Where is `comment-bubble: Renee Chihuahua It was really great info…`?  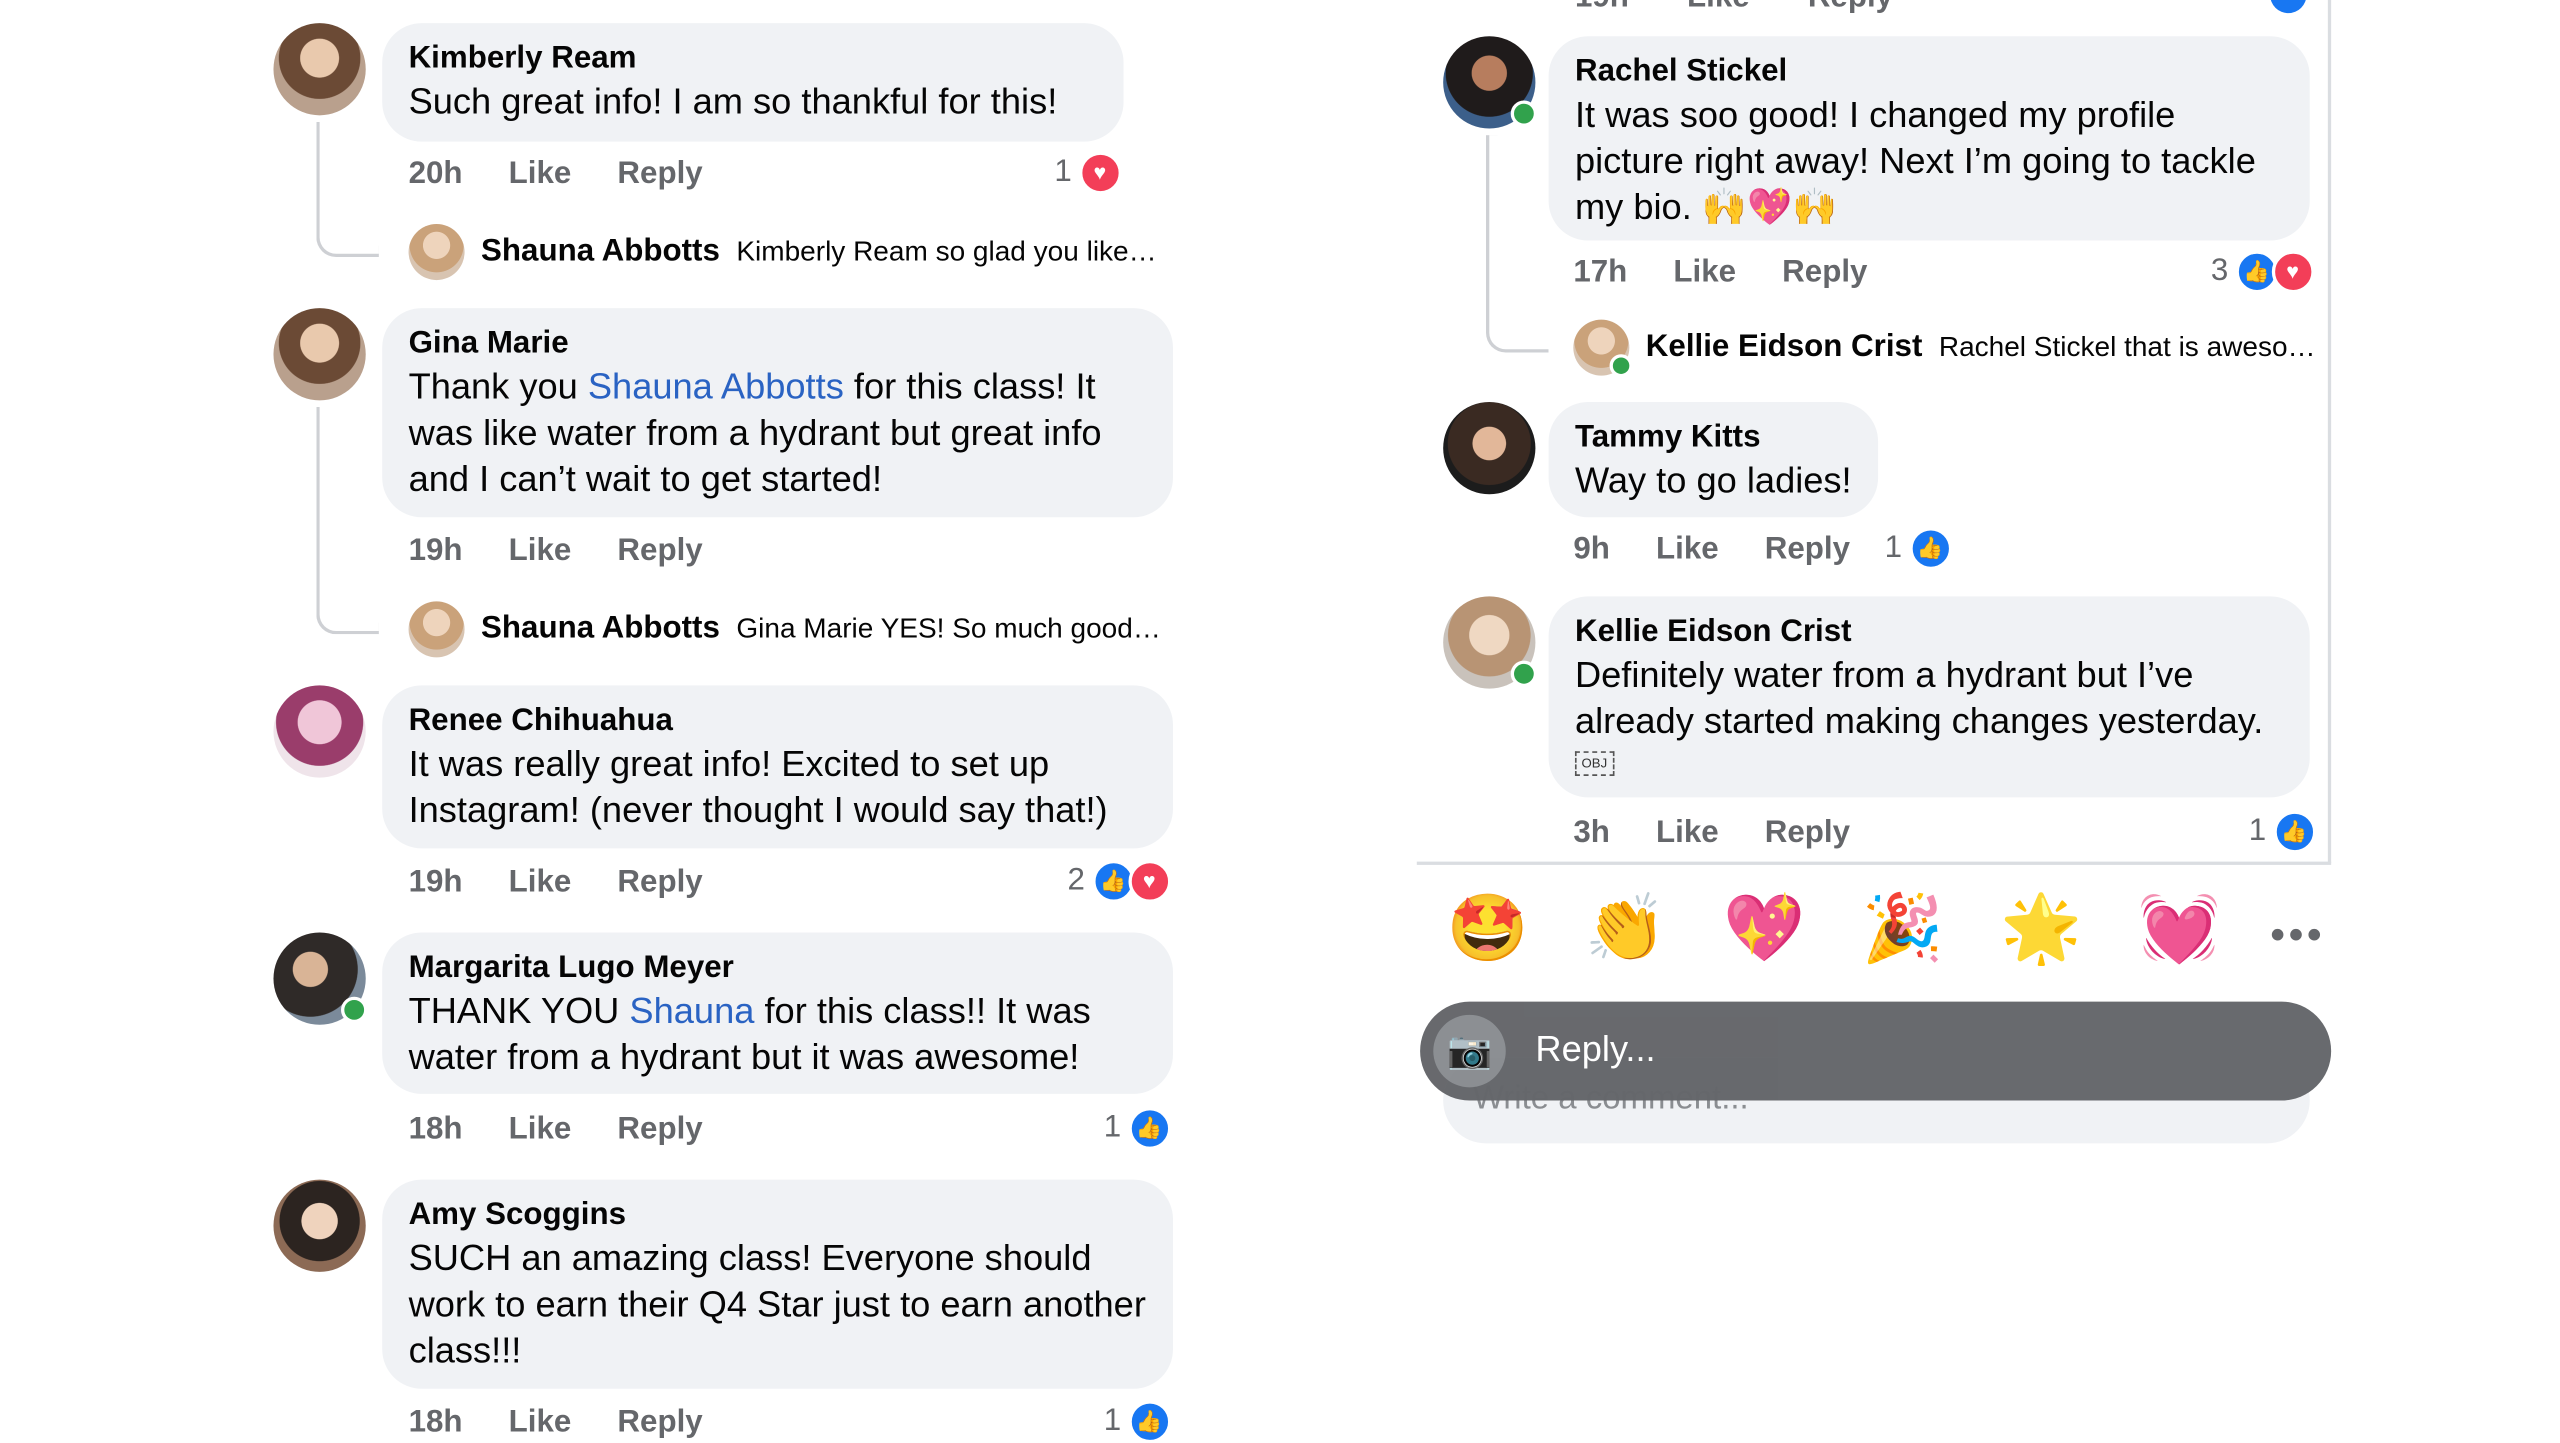 comment-bubble: Renee Chihuahua It was really great info… is located at coordinates (777, 767).